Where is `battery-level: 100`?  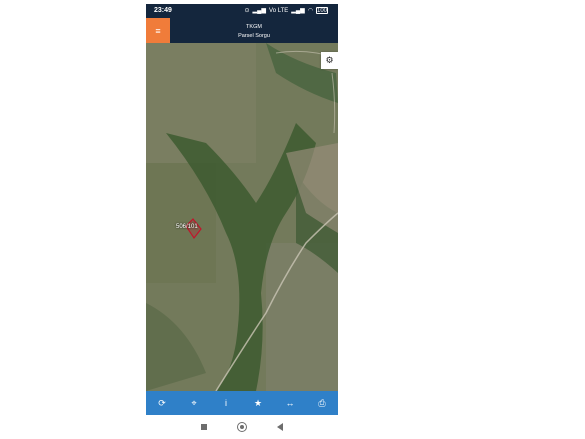 battery-level: 100 is located at coordinates (322, 11).